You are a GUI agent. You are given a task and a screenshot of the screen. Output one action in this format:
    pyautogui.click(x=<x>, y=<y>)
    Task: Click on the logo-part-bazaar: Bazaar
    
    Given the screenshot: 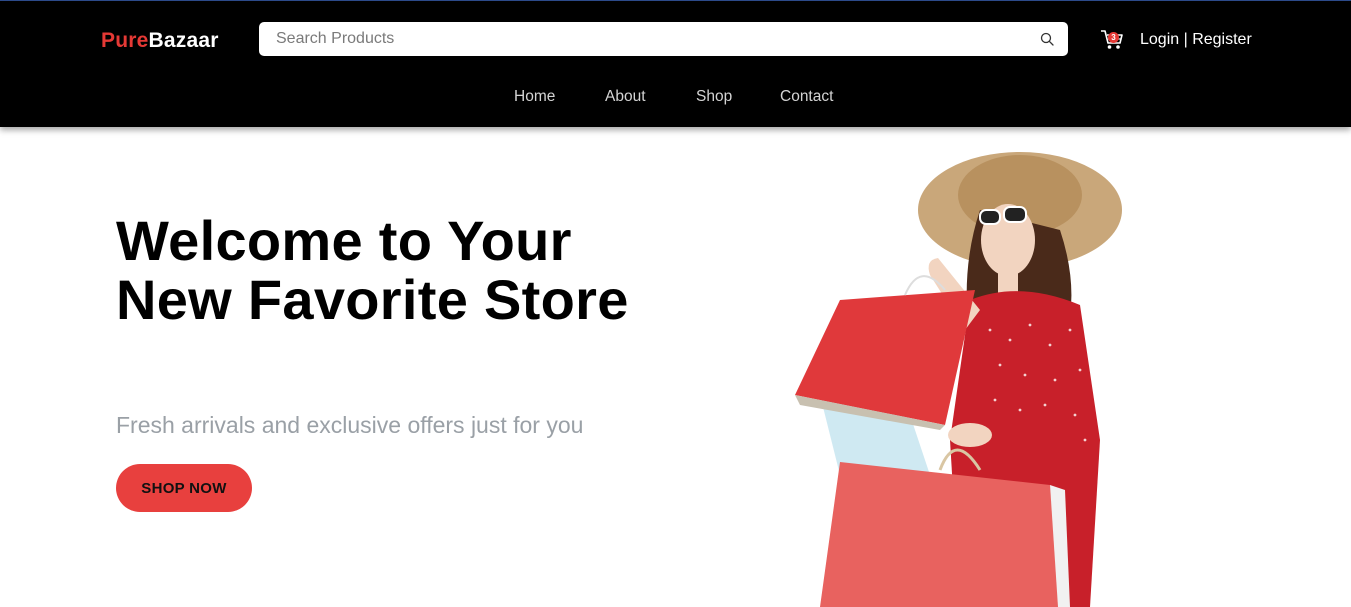 What is the action you would take?
    pyautogui.click(x=183, y=40)
    